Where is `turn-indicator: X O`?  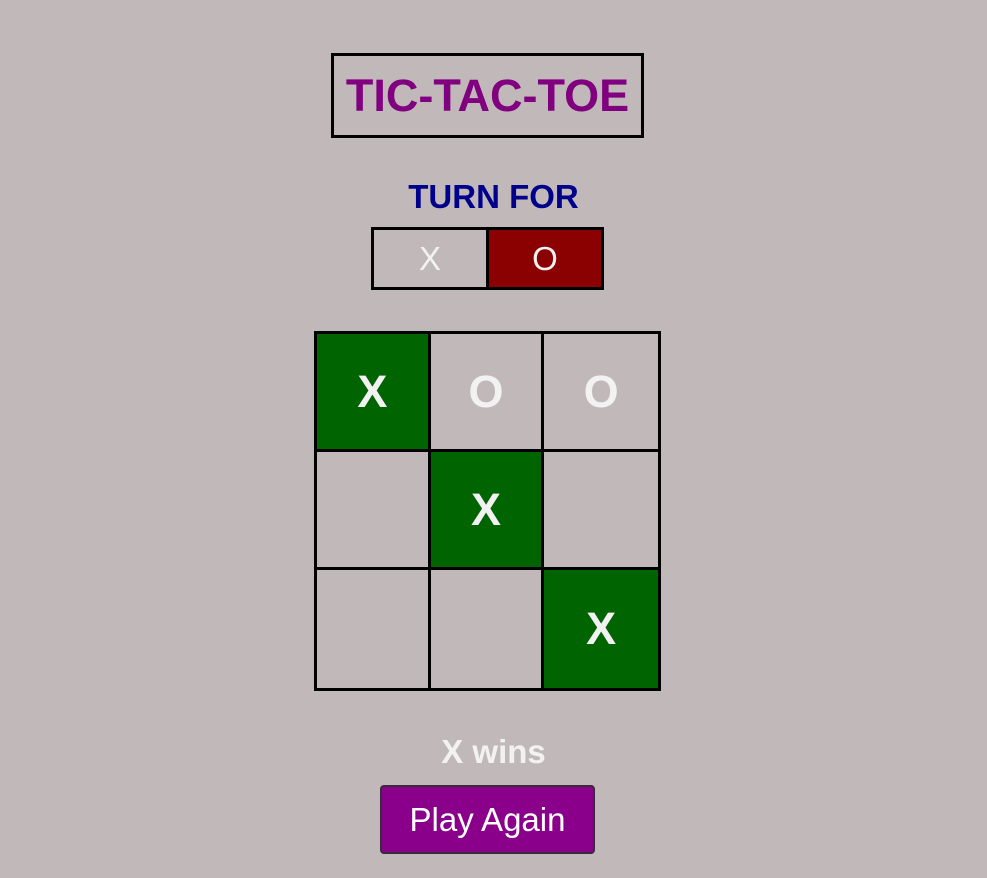
turn-indicator: X O is located at coordinates (487, 258).